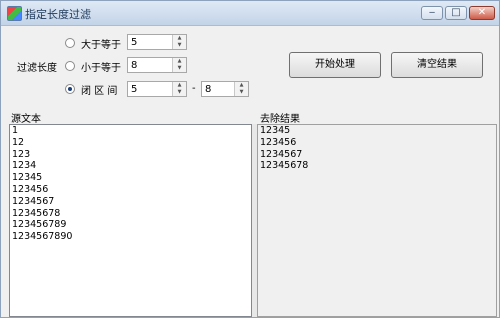 The image size is (500, 318). What do you see at coordinates (437, 65) in the screenshot?
I see `clear-results-button: 清空结果` at bounding box center [437, 65].